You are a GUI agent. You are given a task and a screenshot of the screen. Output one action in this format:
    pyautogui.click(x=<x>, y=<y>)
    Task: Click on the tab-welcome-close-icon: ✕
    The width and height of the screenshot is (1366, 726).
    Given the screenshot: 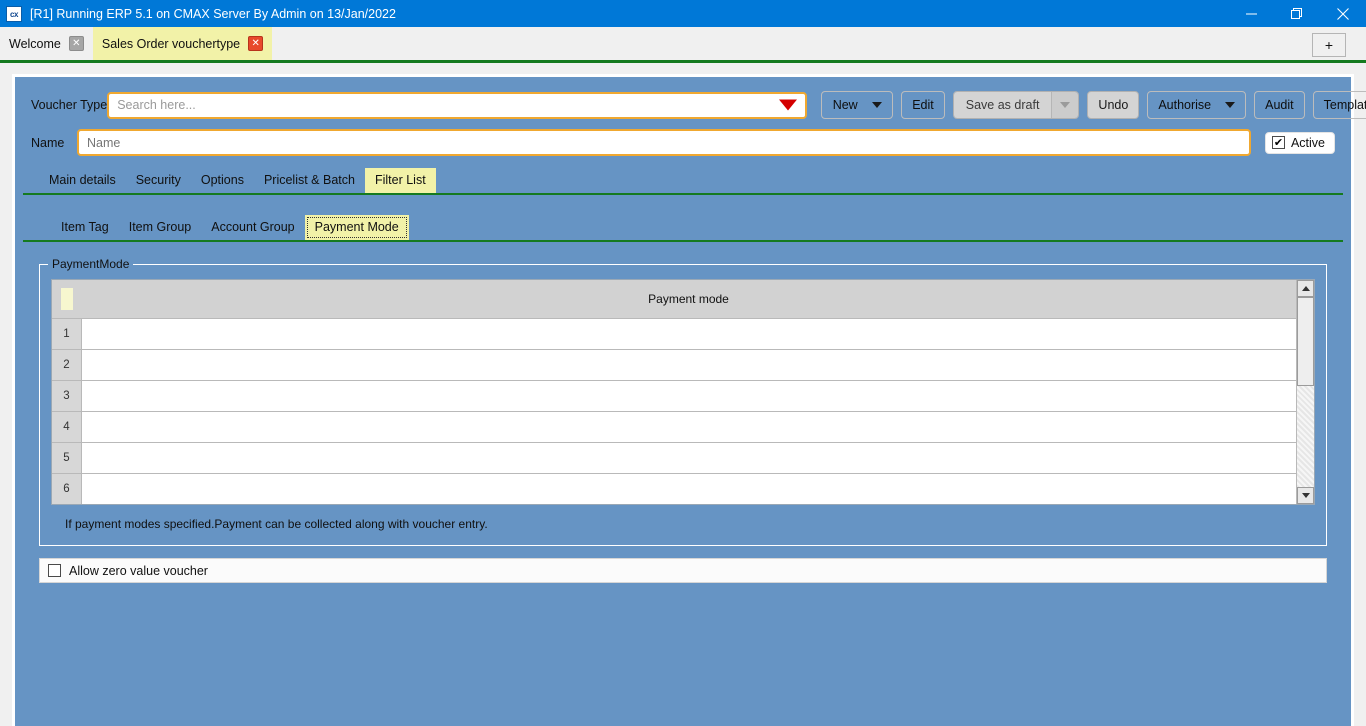 What is the action you would take?
    pyautogui.click(x=76, y=43)
    